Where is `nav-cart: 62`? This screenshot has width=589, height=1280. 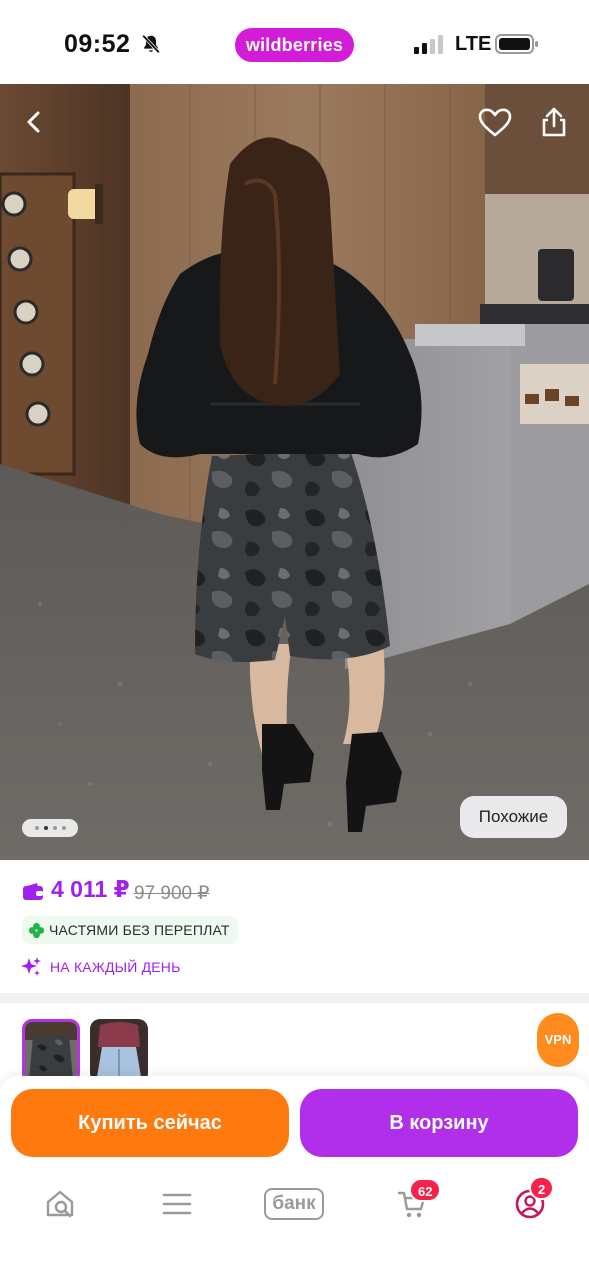
nav-cart: 62 is located at coordinates (412, 1202).